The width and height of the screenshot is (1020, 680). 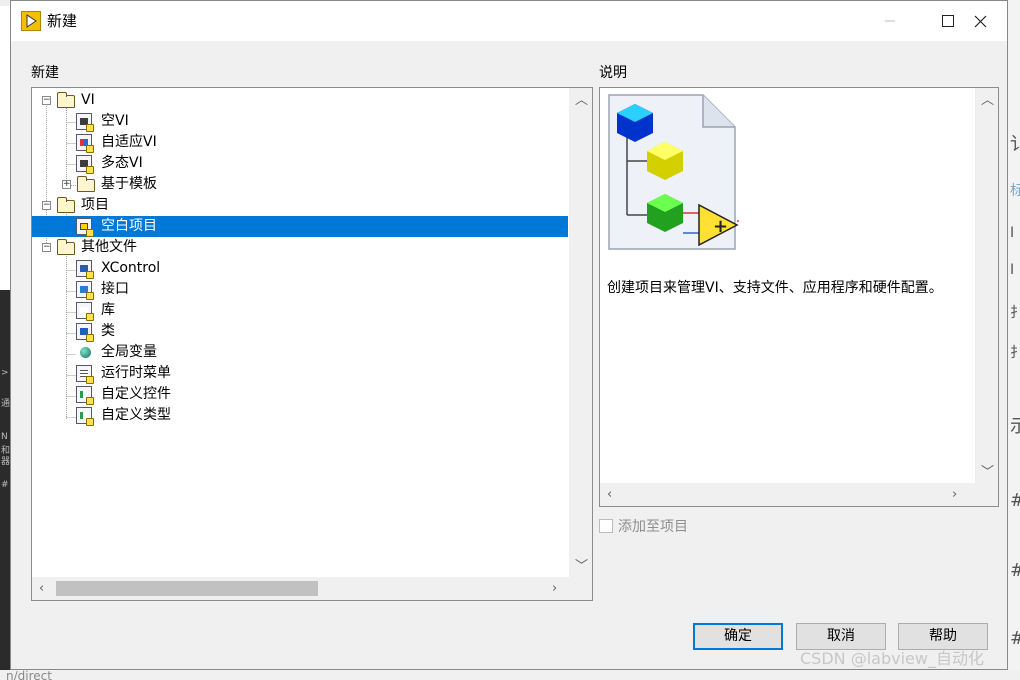 I want to click on minimize-icon, so click(x=890, y=21).